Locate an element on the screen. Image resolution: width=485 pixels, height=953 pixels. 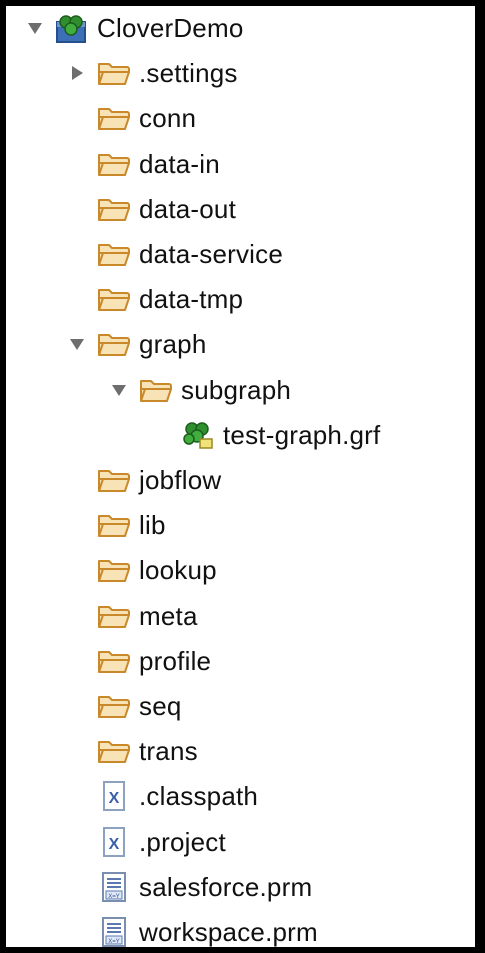
tree-item-label: lookup is located at coordinates (178, 570).